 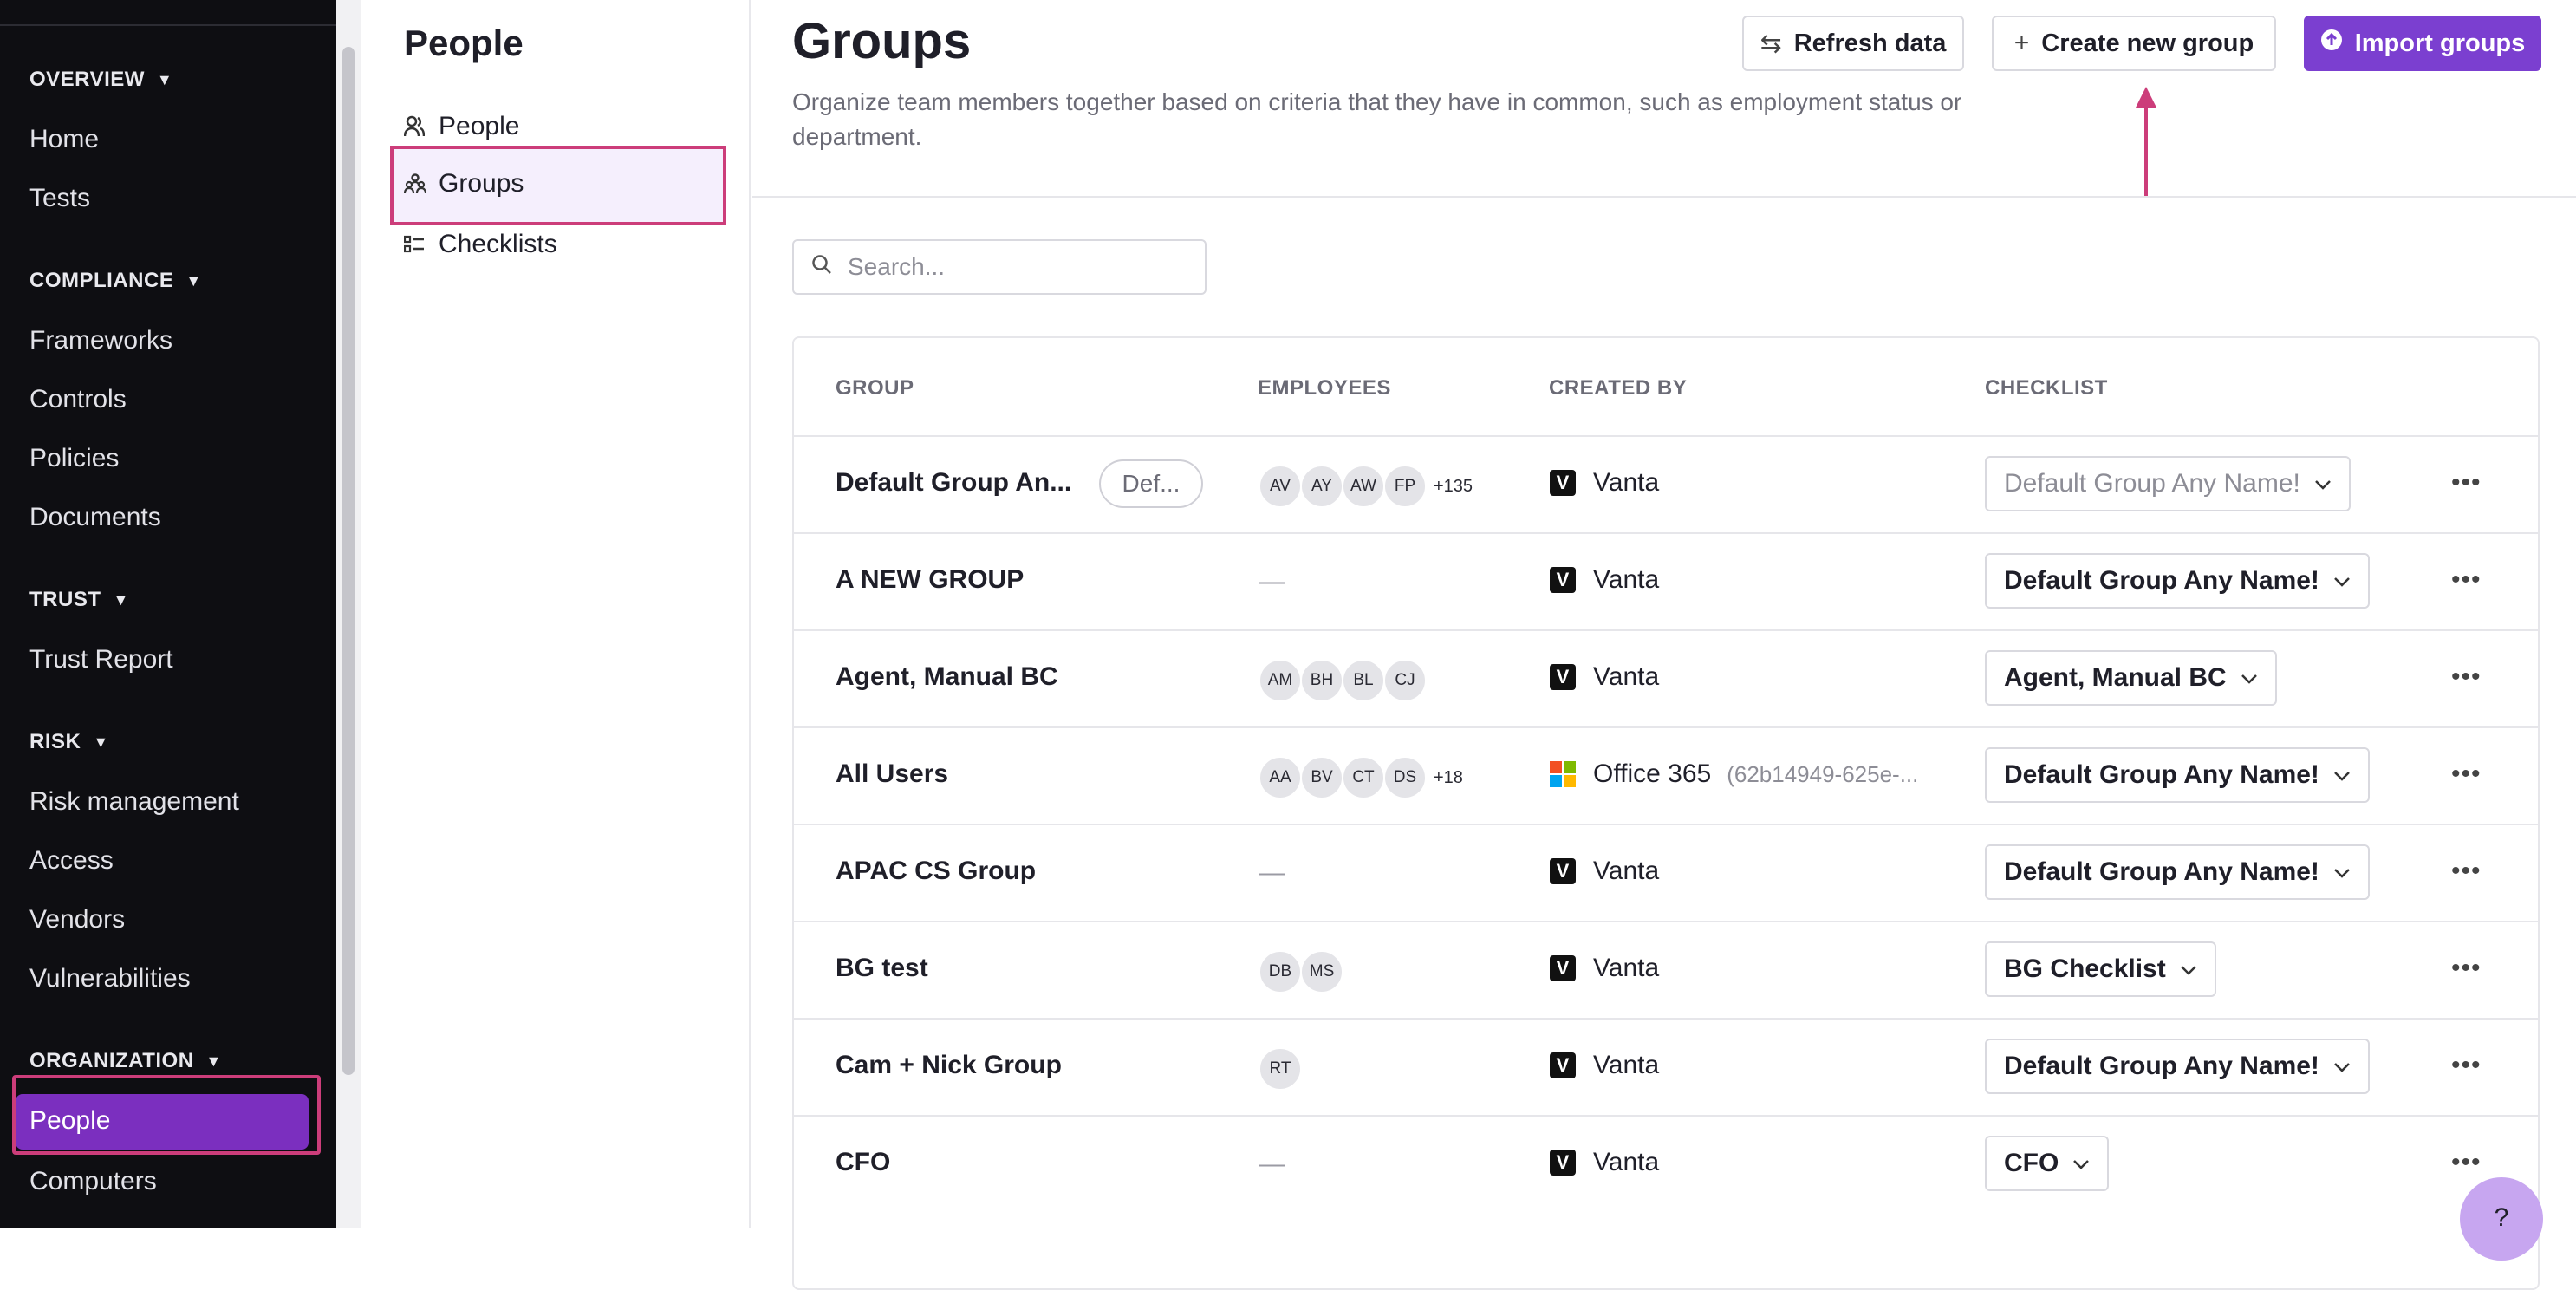 I want to click on sidebar-item-tests: Tests, so click(x=59, y=198).